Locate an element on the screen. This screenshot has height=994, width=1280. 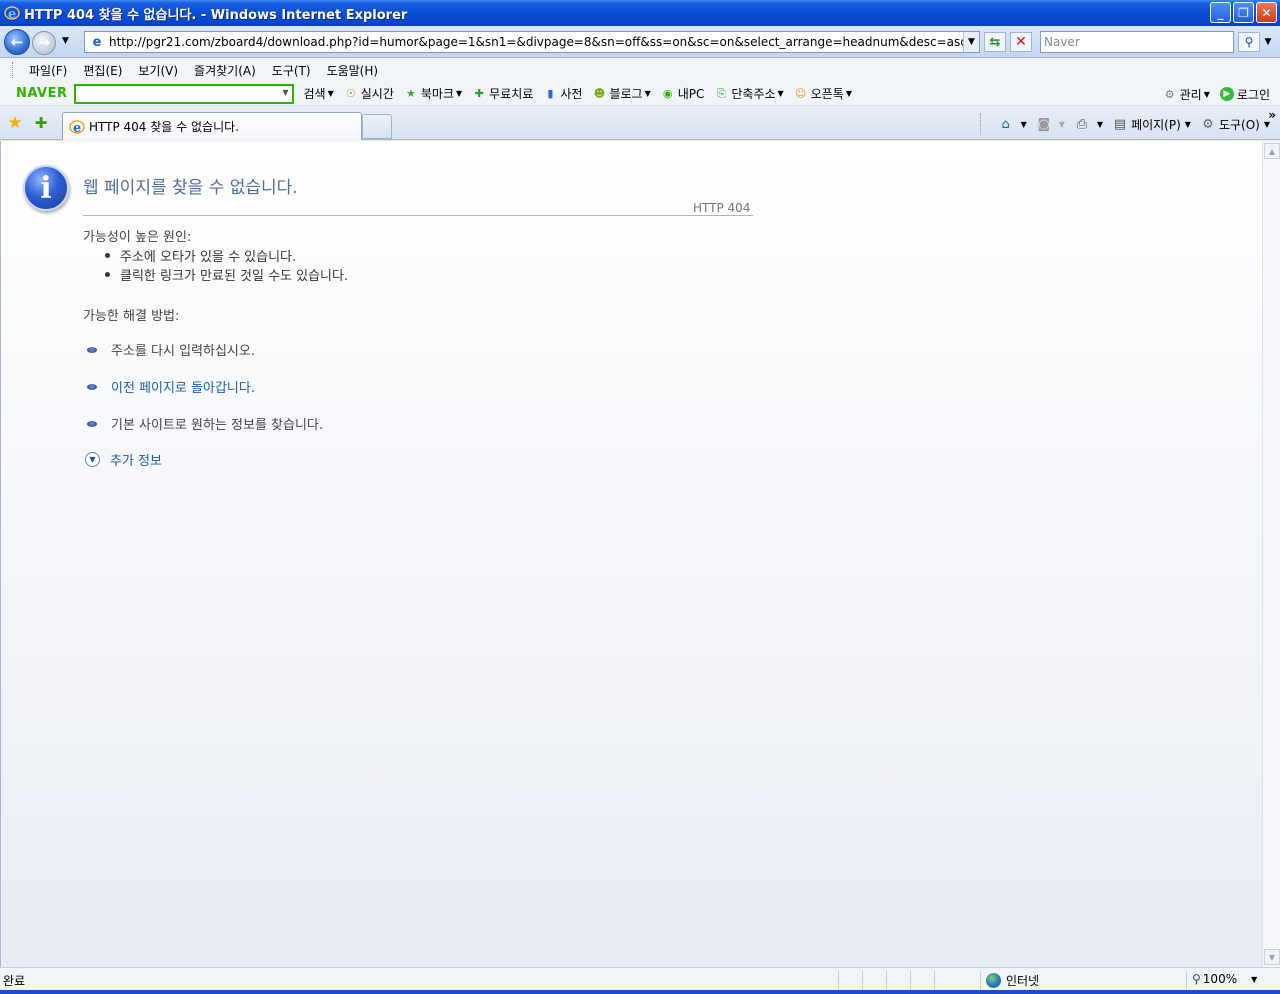
naver-item-blog: ☻ 블로그 ▼ is located at coordinates (621, 93).